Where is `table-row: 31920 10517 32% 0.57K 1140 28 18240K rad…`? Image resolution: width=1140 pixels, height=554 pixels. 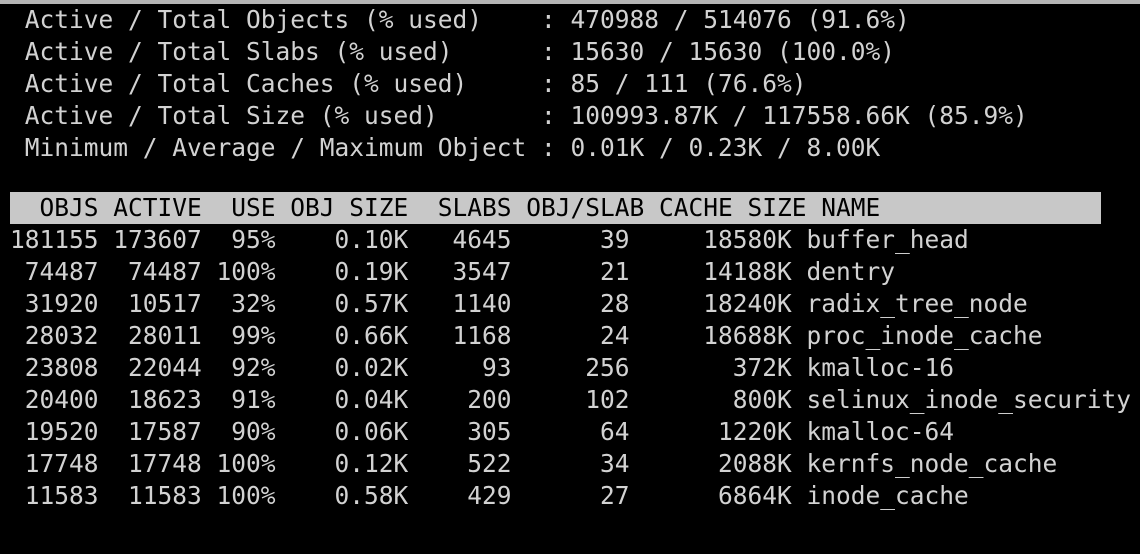
table-row: 31920 10517 32% 0.57K 1140 28 18240K rad… is located at coordinates (570, 304).